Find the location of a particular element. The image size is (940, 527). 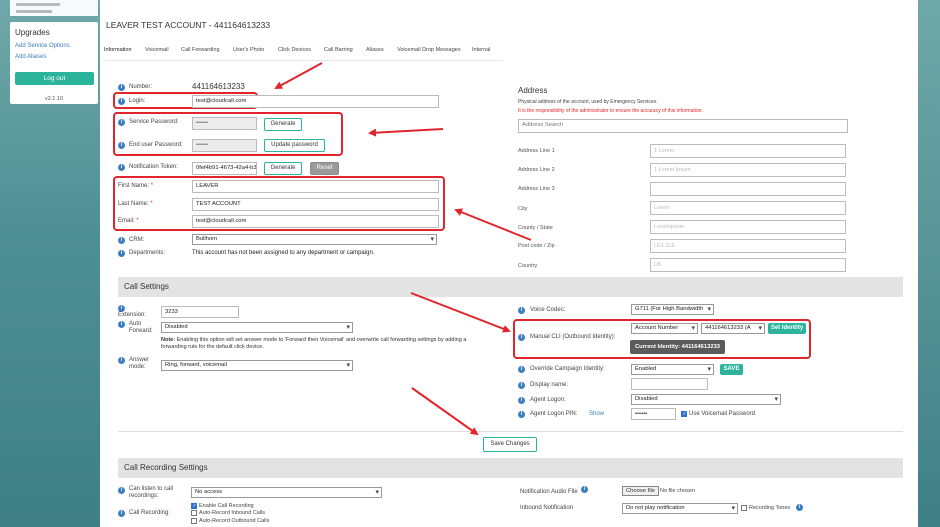

arrow-to-save-changes is located at coordinates (445, 411).